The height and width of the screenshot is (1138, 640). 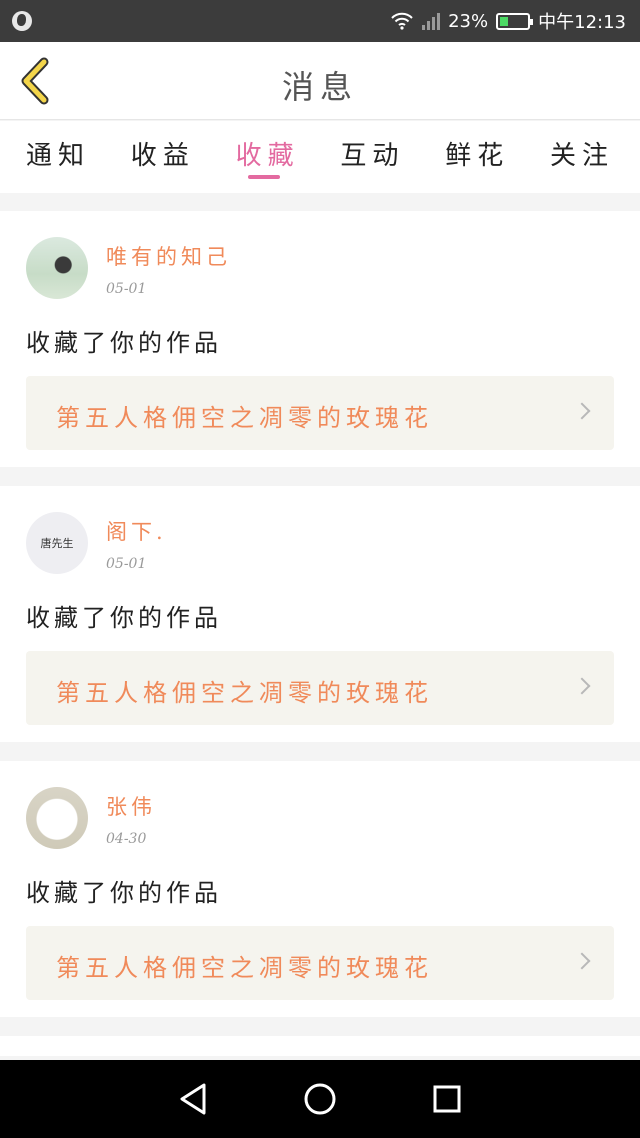 I want to click on nav-home-button, so click(x=320, y=1099).